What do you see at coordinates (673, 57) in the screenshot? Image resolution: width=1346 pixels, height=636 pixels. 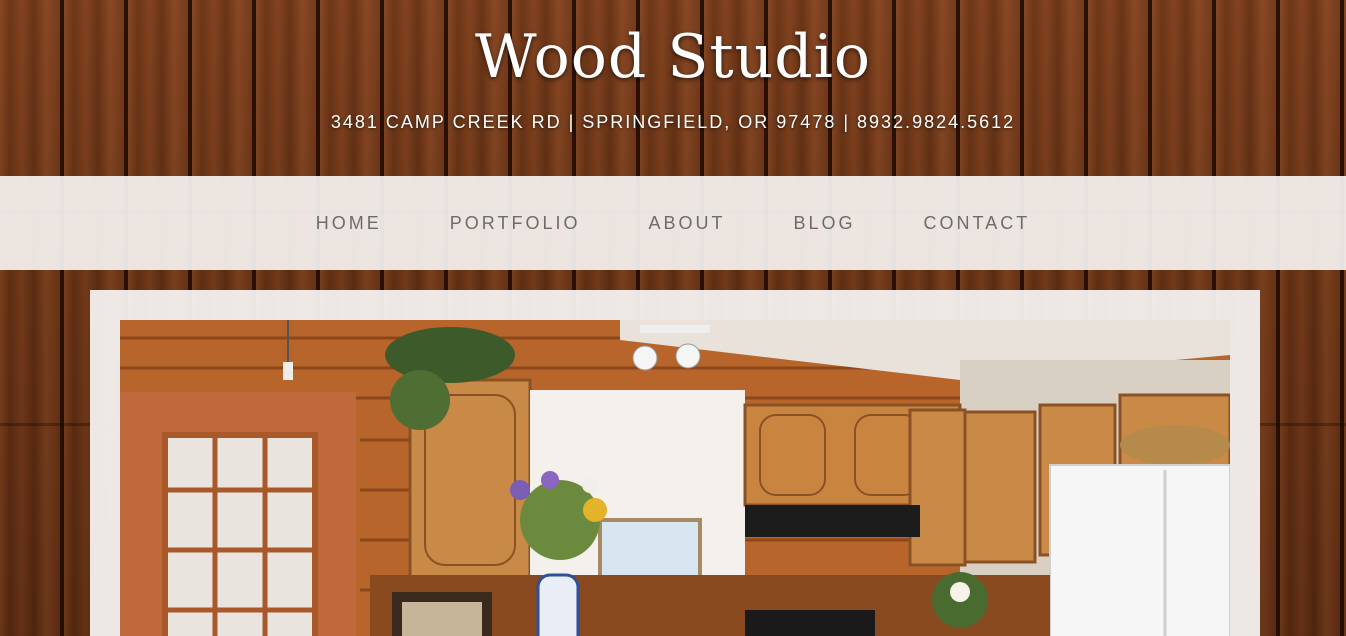 I see `site-title: Wood Studio` at bounding box center [673, 57].